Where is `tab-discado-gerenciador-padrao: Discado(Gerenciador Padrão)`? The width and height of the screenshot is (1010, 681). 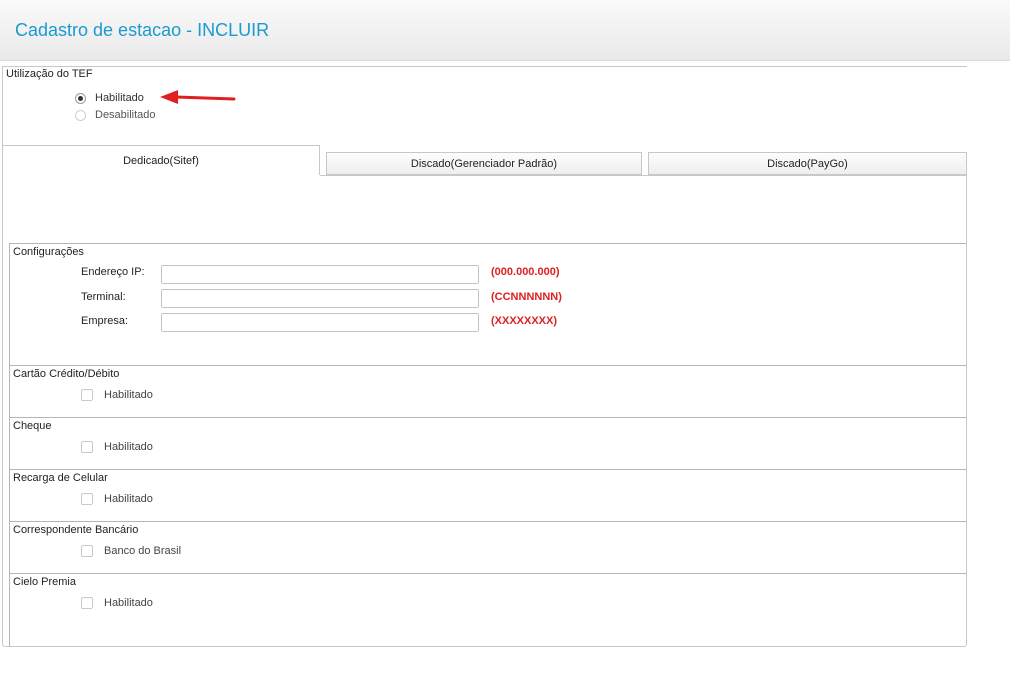 tab-discado-gerenciador-padrao: Discado(Gerenciador Padrão) is located at coordinates (484, 163).